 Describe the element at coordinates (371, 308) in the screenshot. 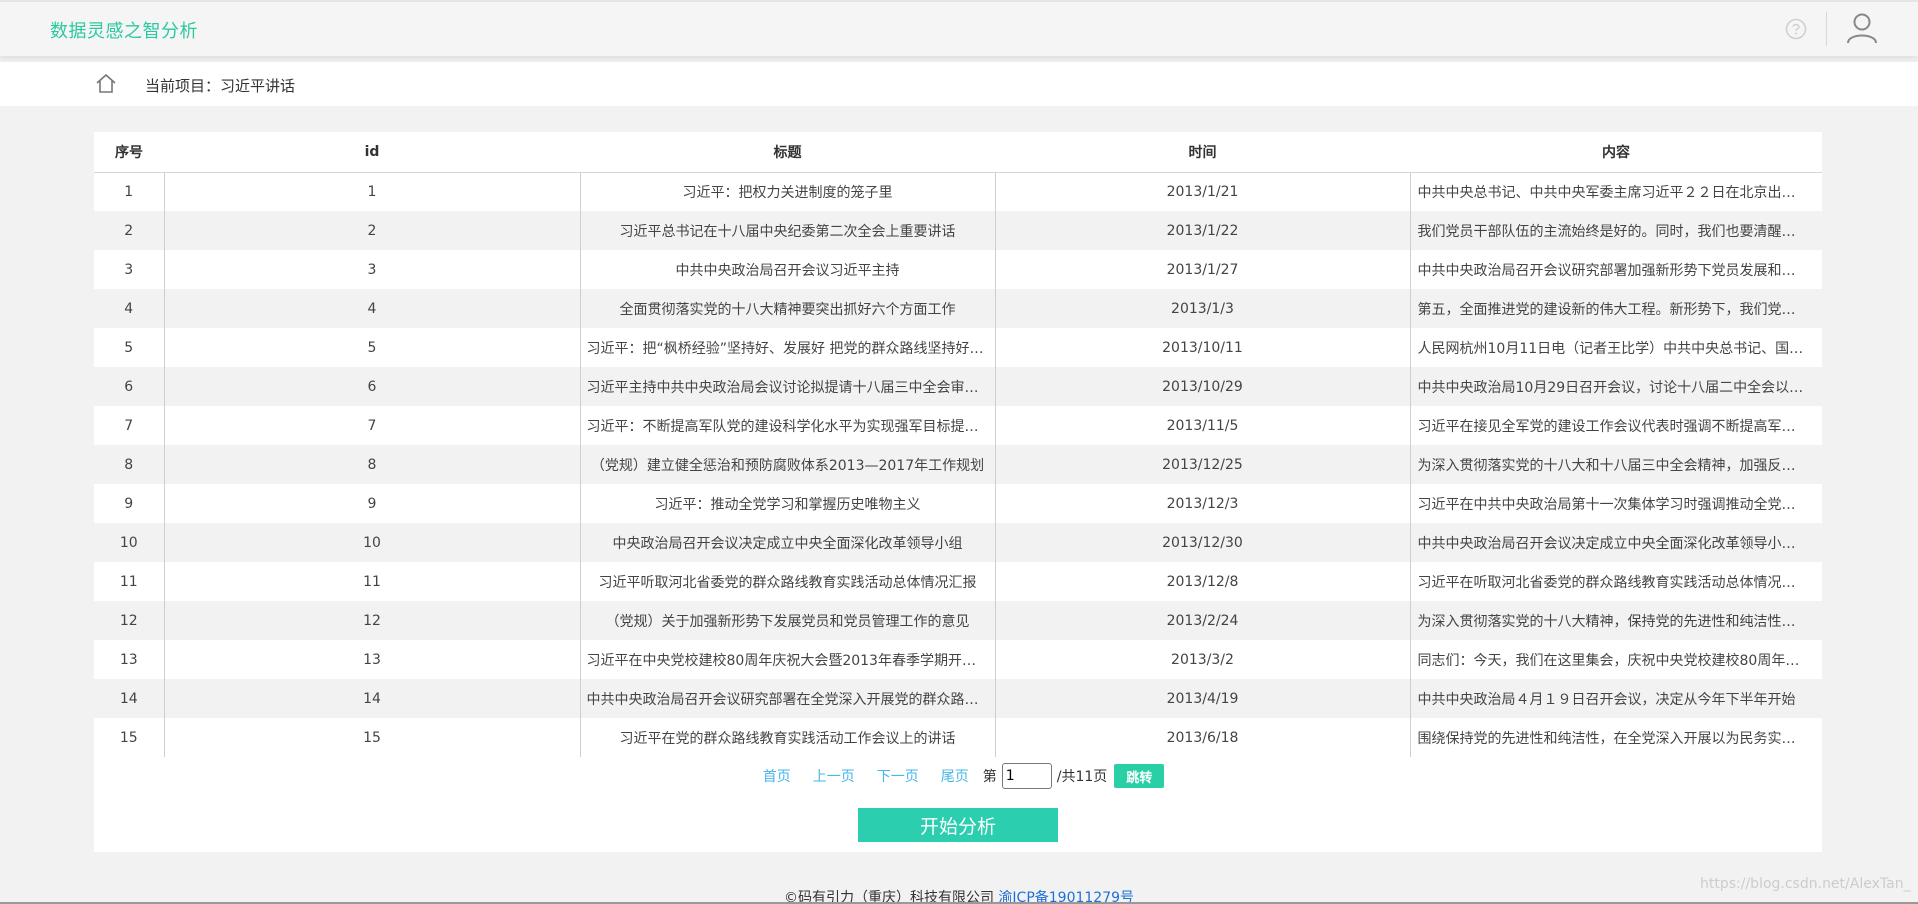

I see `cell-id: 4` at that location.